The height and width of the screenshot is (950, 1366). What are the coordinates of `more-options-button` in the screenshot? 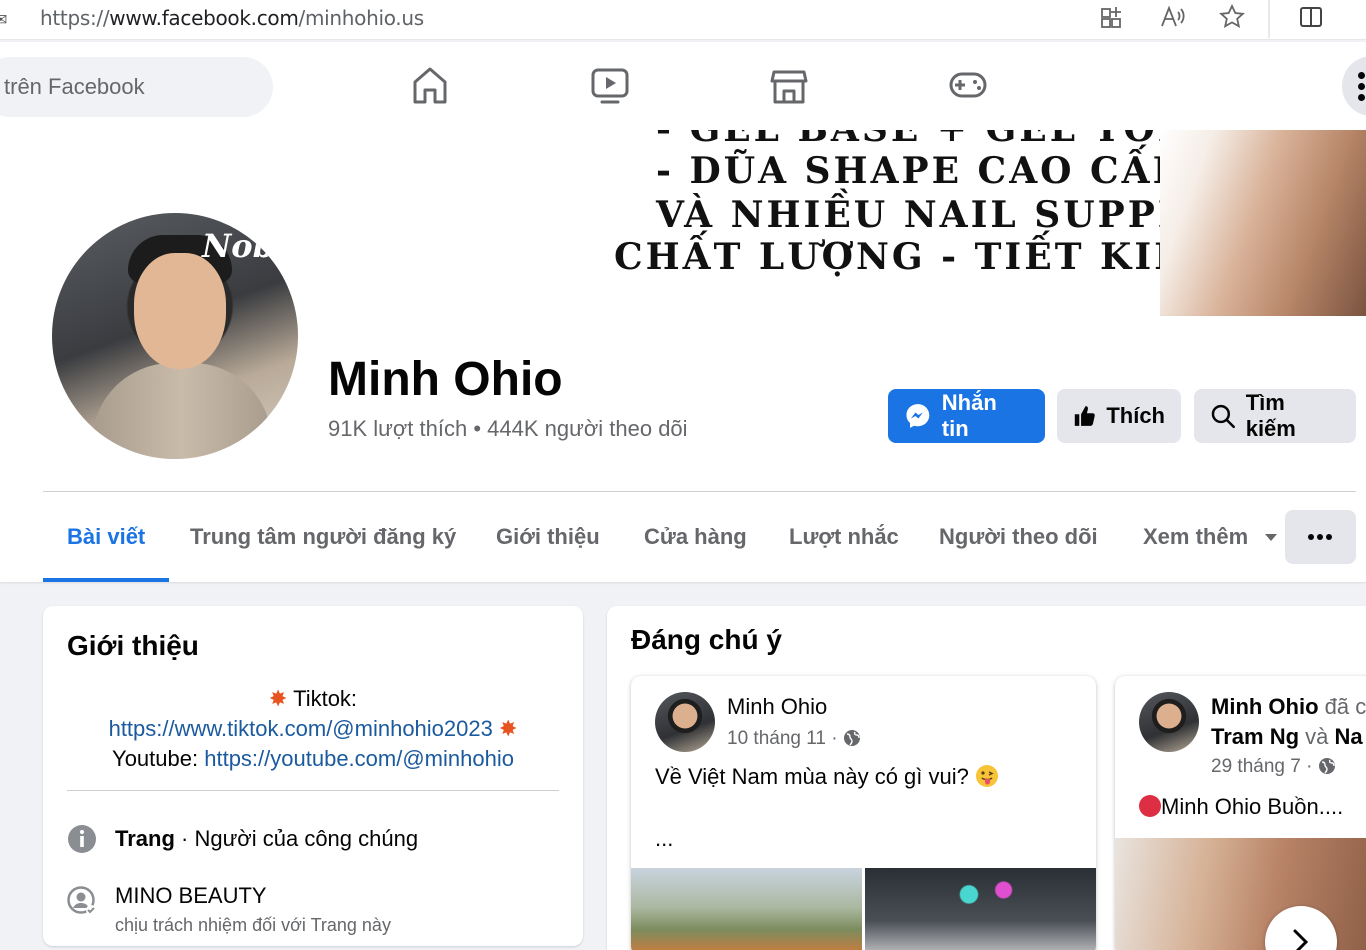 It's located at (1320, 537).